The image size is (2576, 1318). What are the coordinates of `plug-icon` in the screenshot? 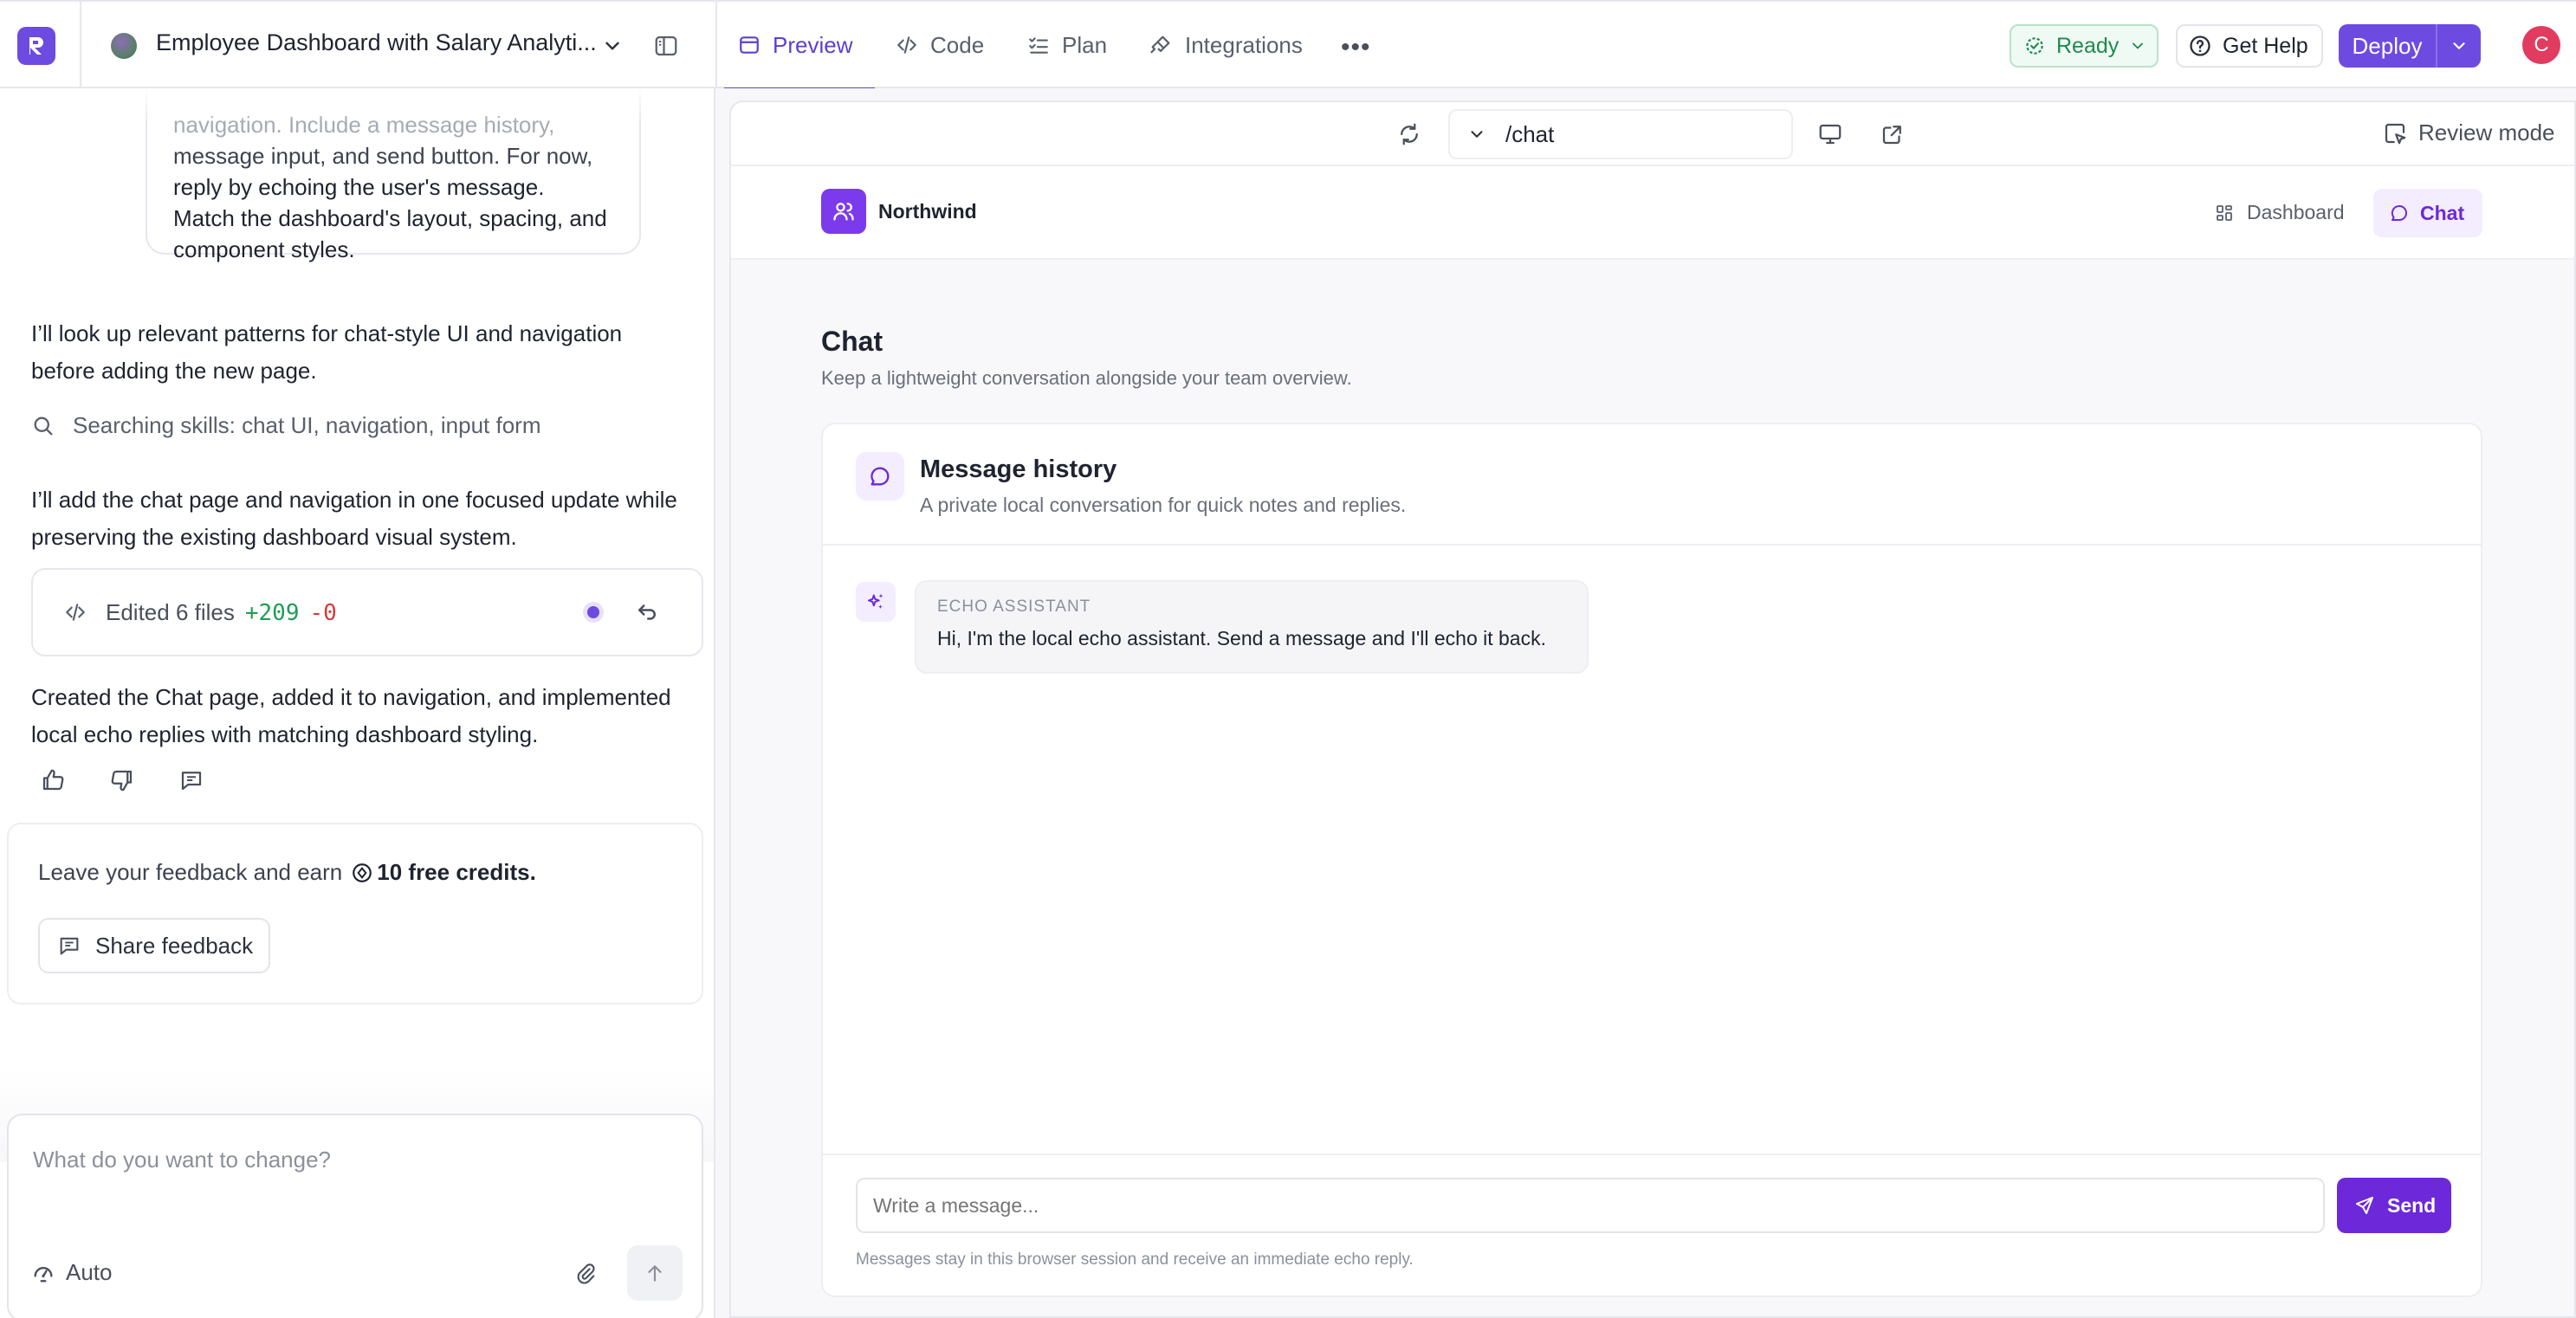 It's located at (1161, 45).